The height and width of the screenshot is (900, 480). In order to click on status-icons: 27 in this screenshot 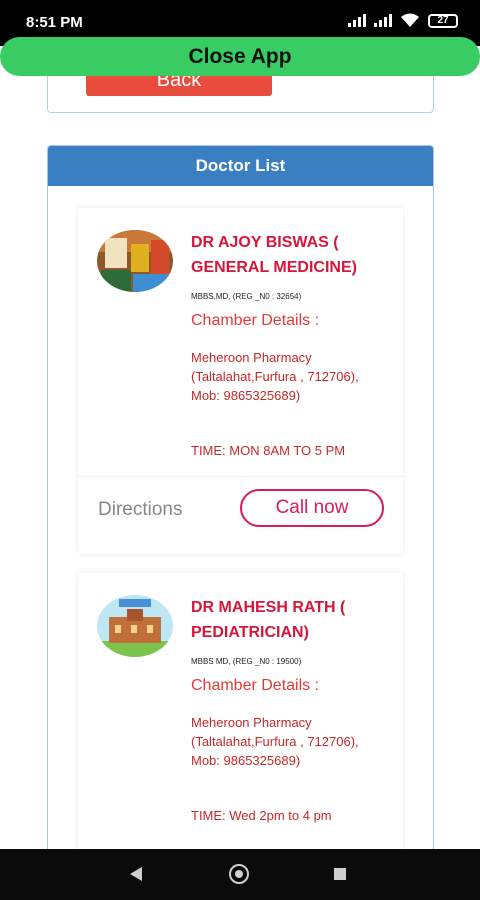, I will do `click(403, 20)`.